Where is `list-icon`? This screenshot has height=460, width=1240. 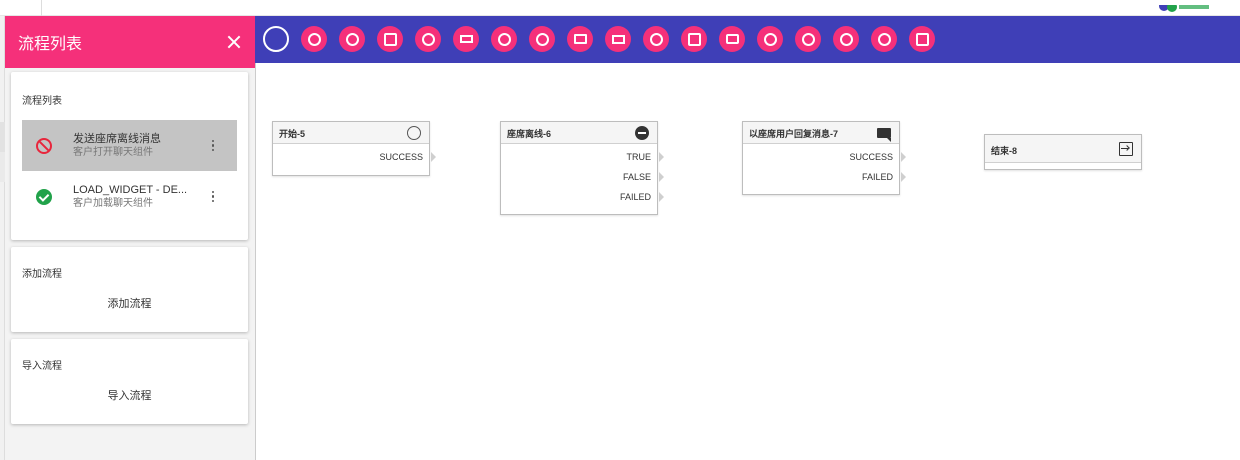 list-icon is located at coordinates (618, 39).